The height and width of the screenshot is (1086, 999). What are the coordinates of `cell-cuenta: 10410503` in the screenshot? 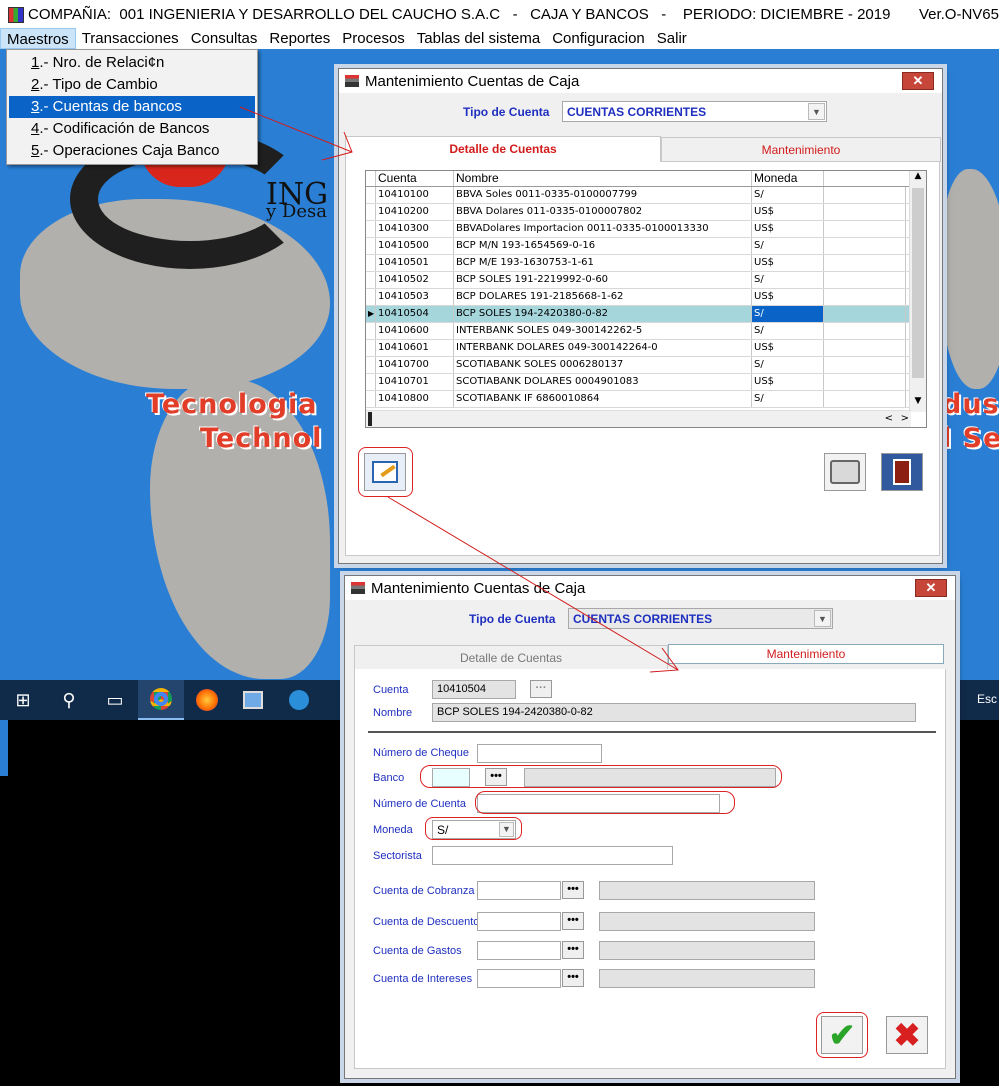 It's located at (415, 297).